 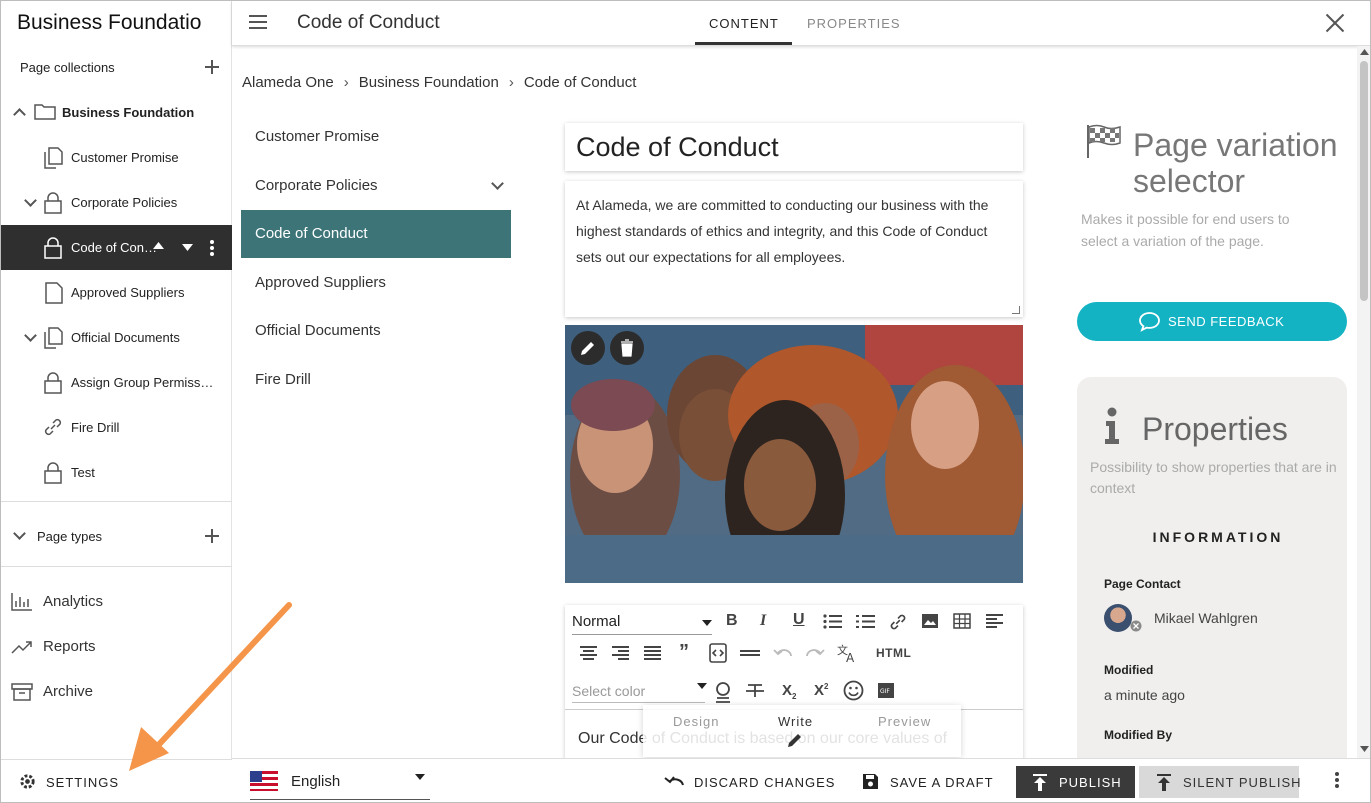 What do you see at coordinates (376, 283) in the screenshot?
I see `subnav-approved-suppliers: Approved Suppliers` at bounding box center [376, 283].